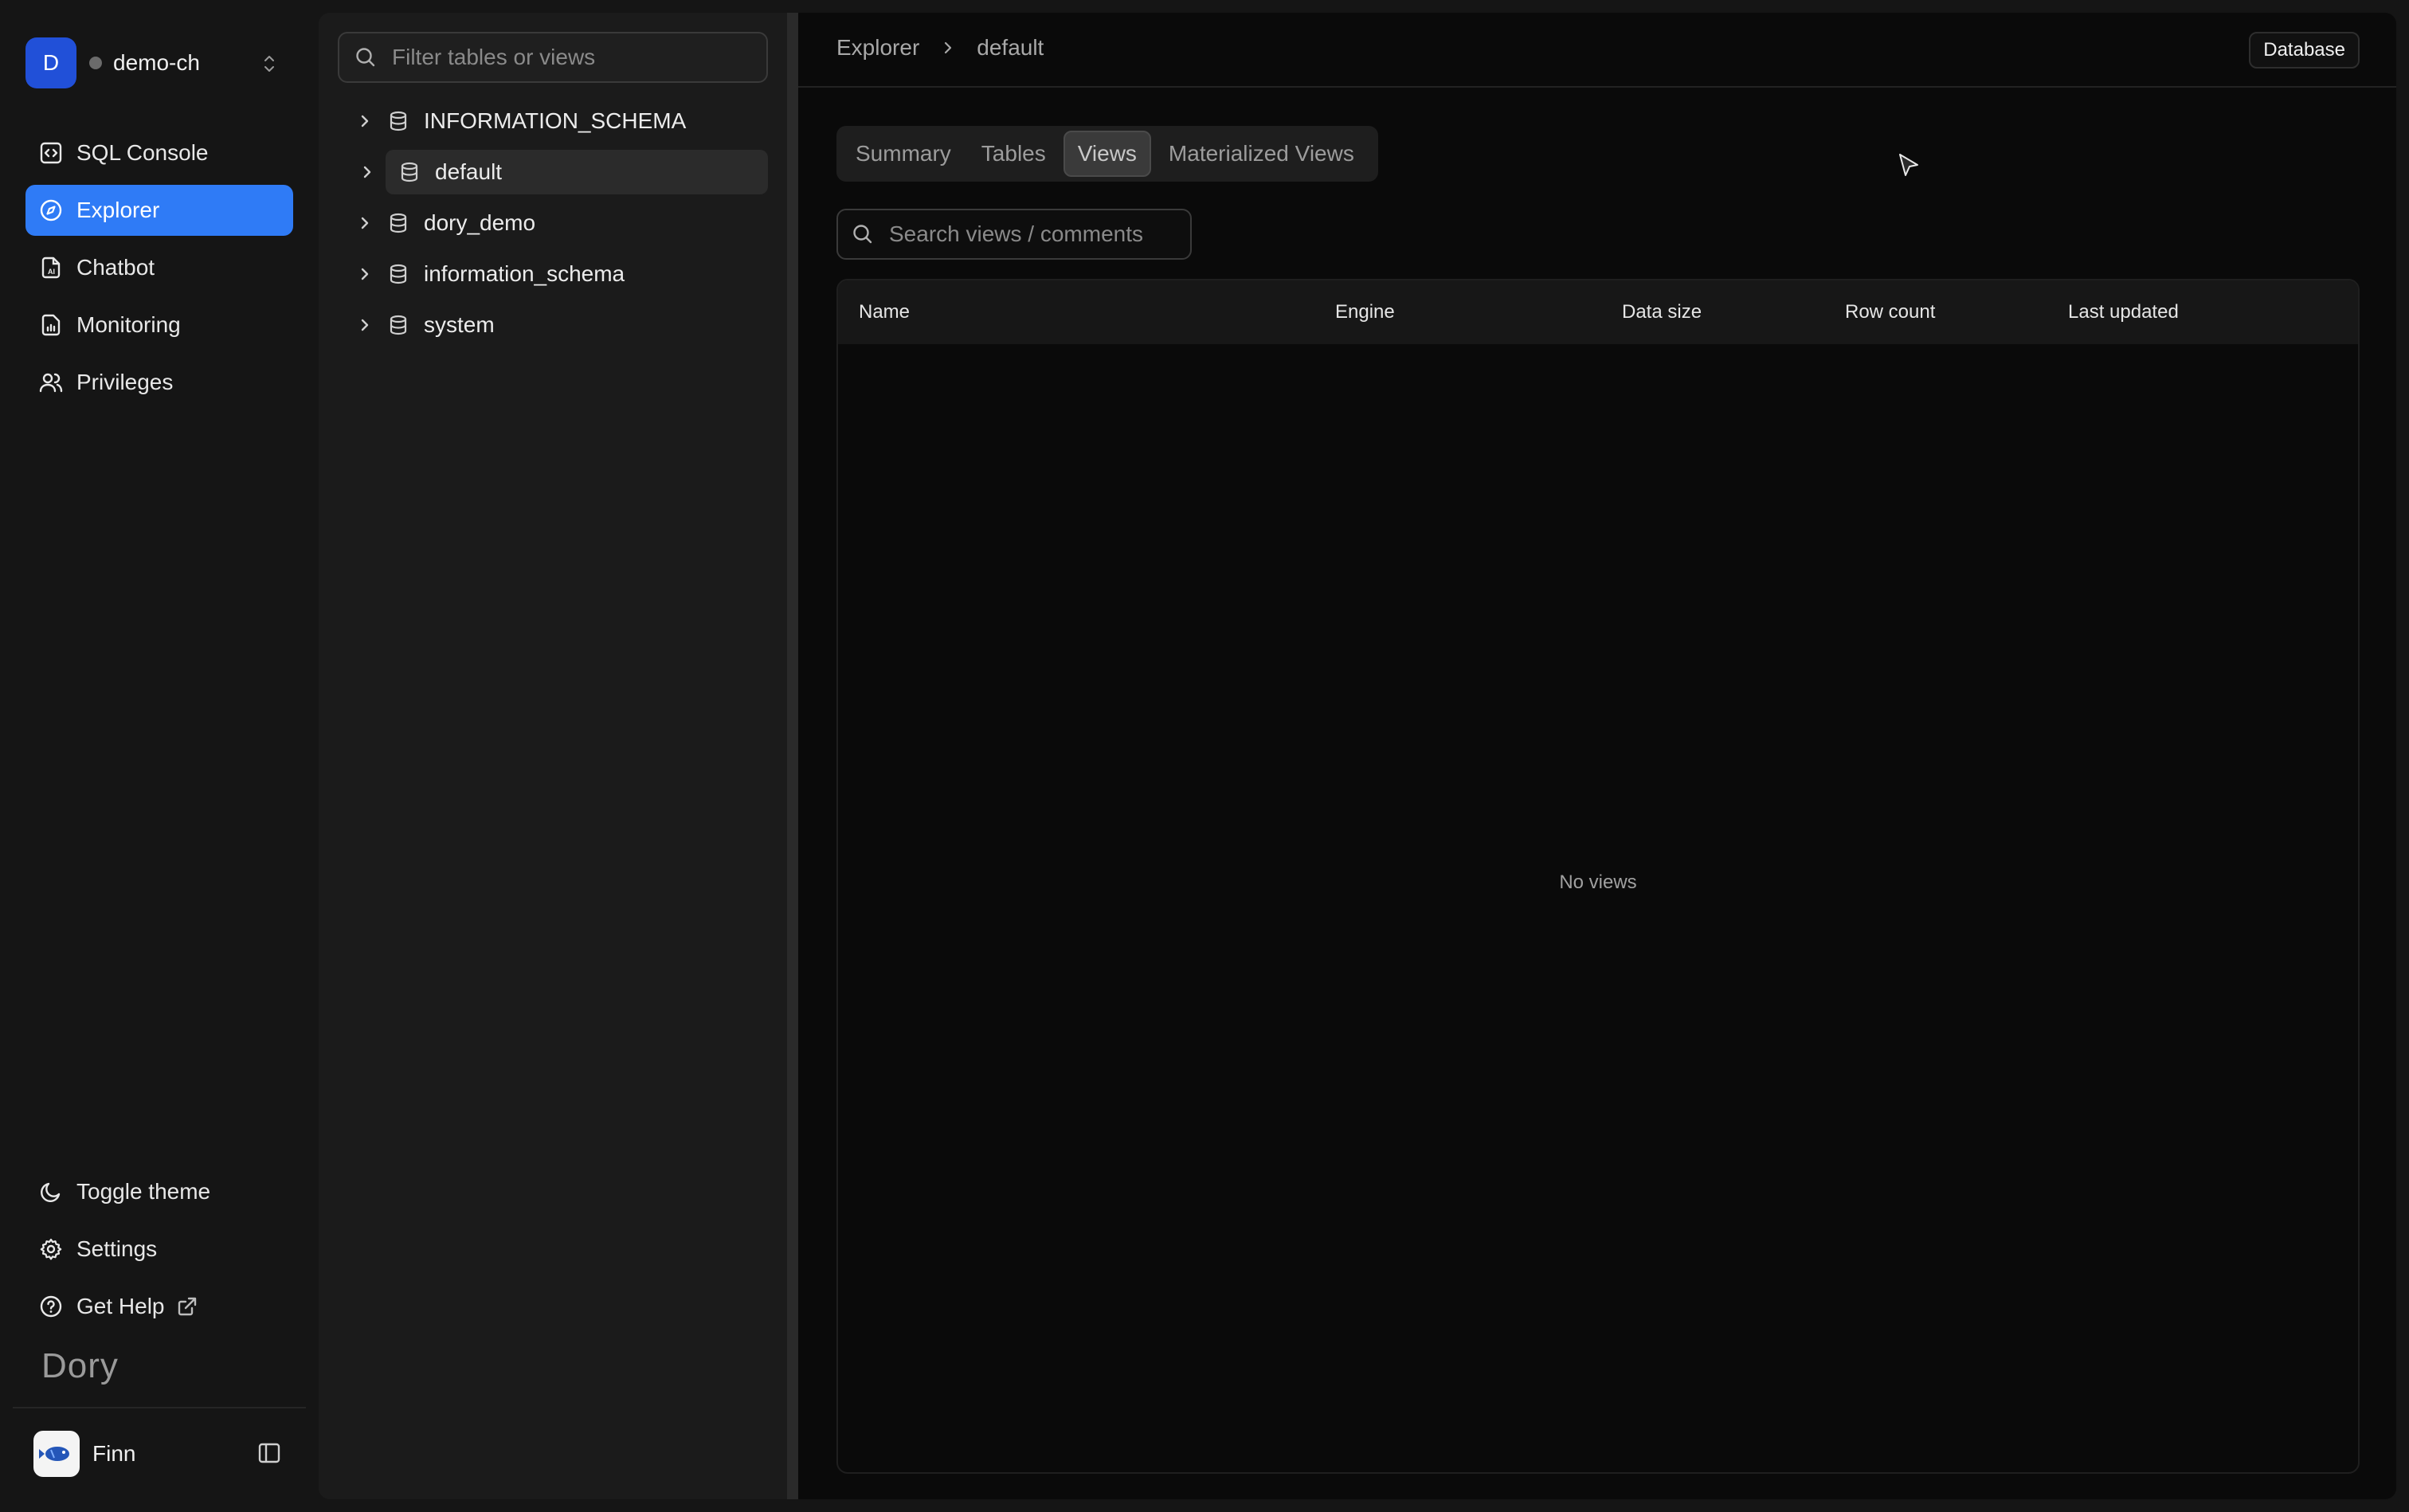 This screenshot has height=1512, width=2409. I want to click on nav-item-label: Chatbot, so click(115, 268).